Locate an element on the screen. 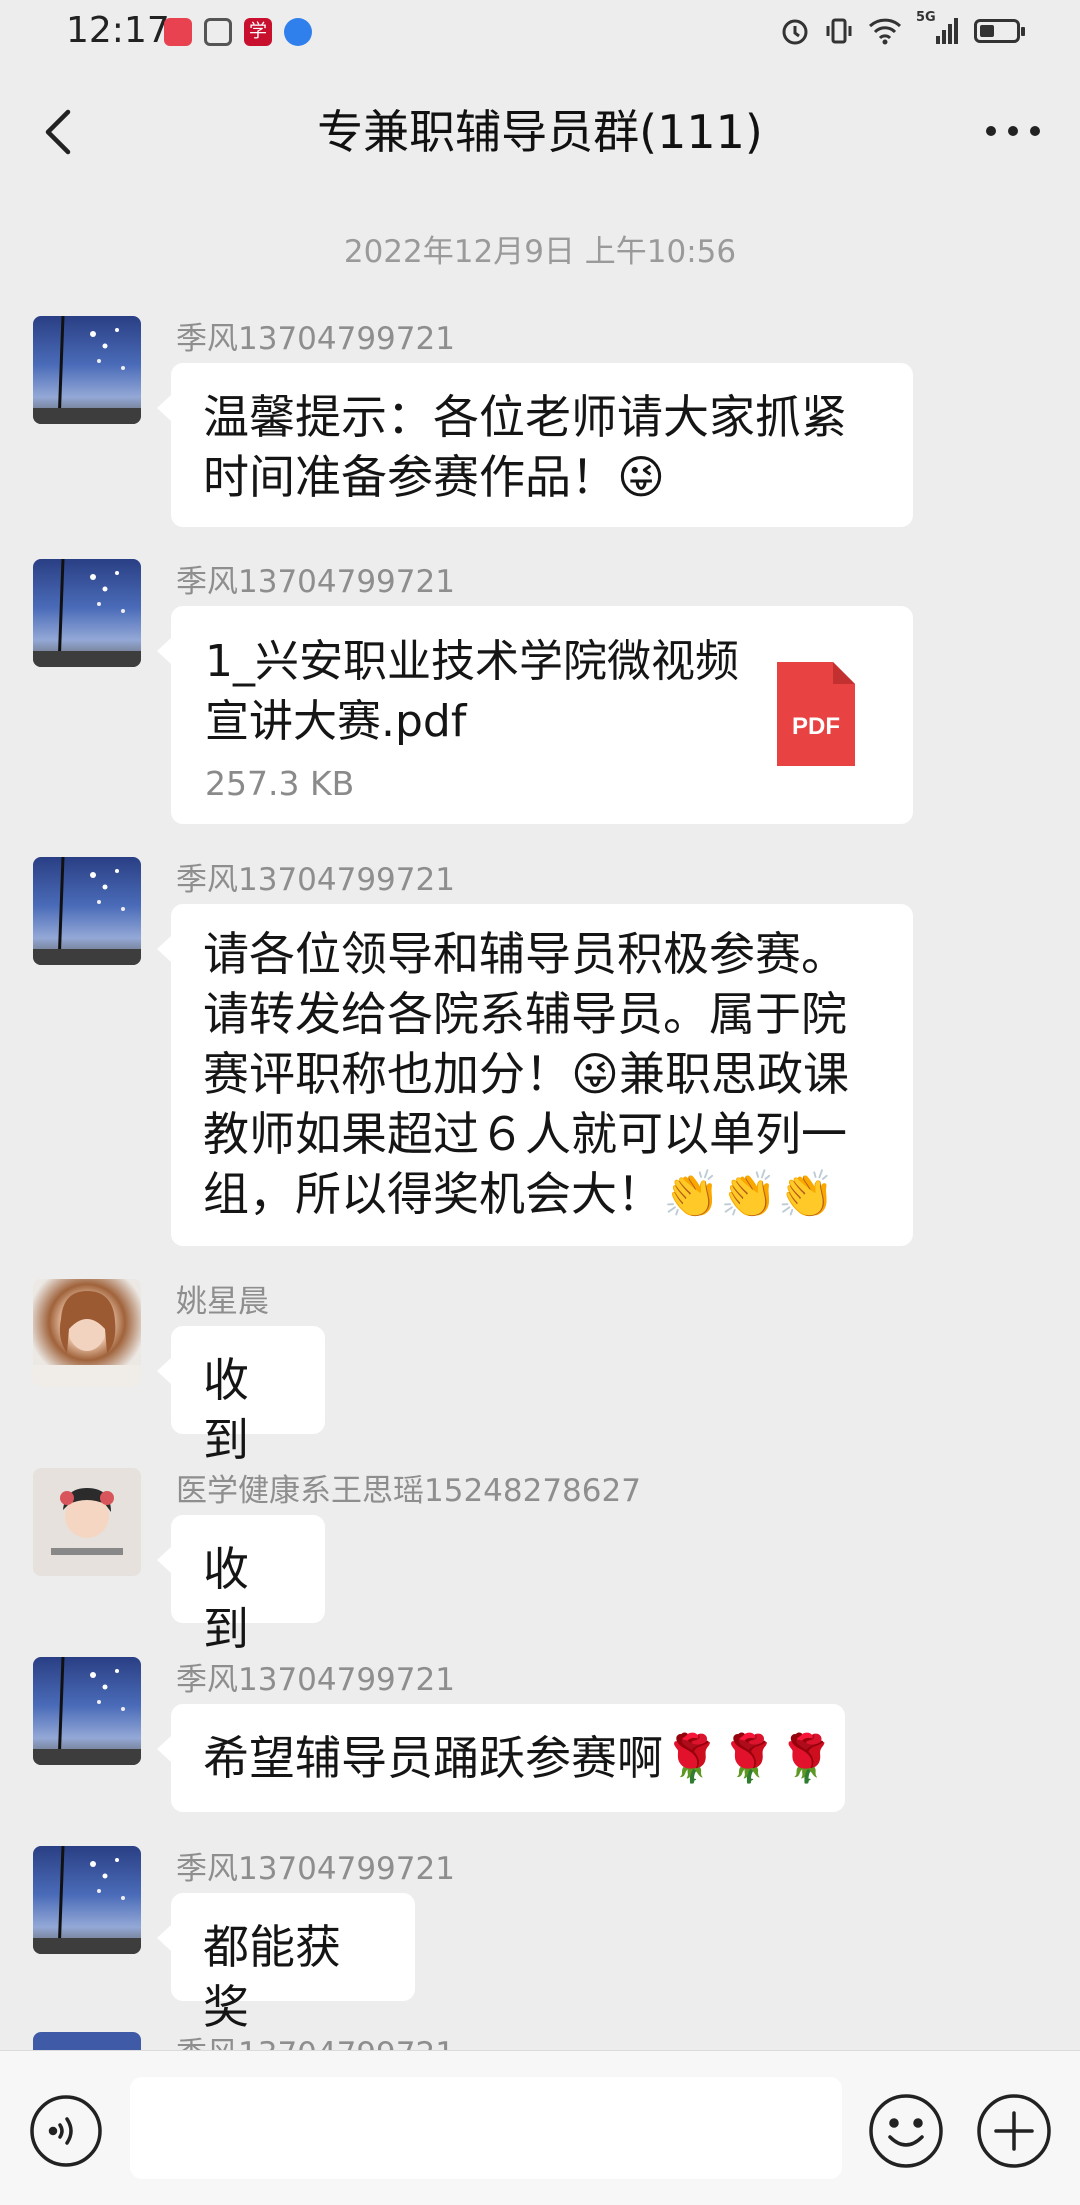 The image size is (1080, 2205). more-dots-icon is located at coordinates (1013, 131).